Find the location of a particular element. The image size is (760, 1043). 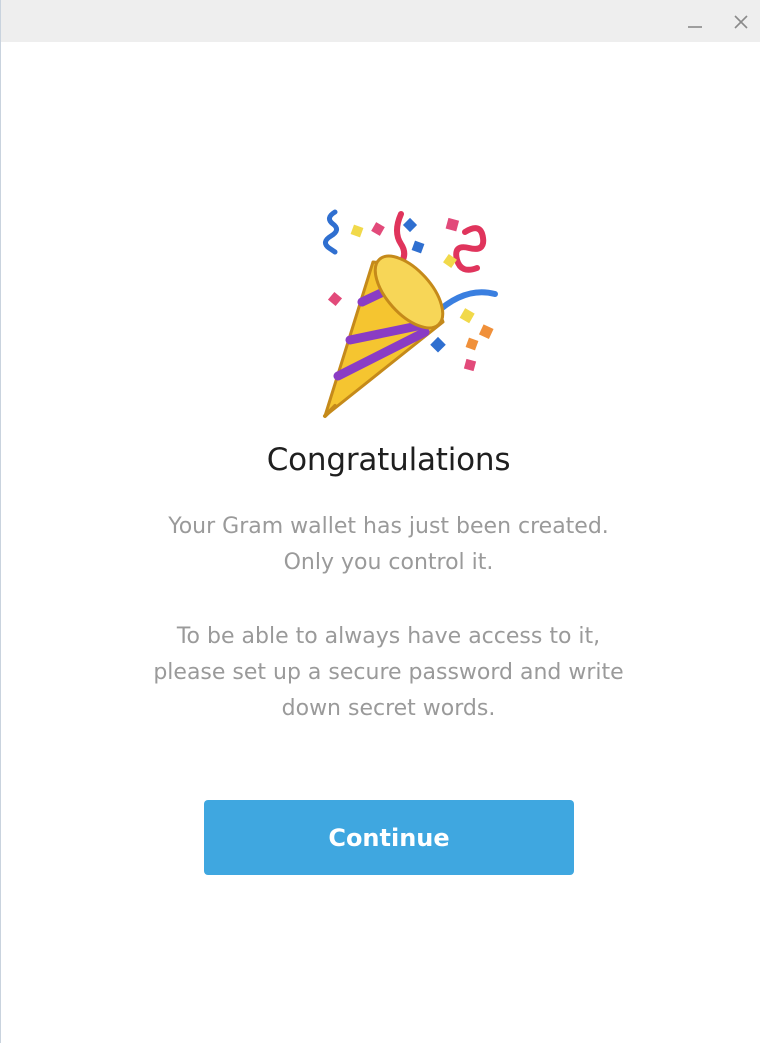

close-icon is located at coordinates (741, 22).